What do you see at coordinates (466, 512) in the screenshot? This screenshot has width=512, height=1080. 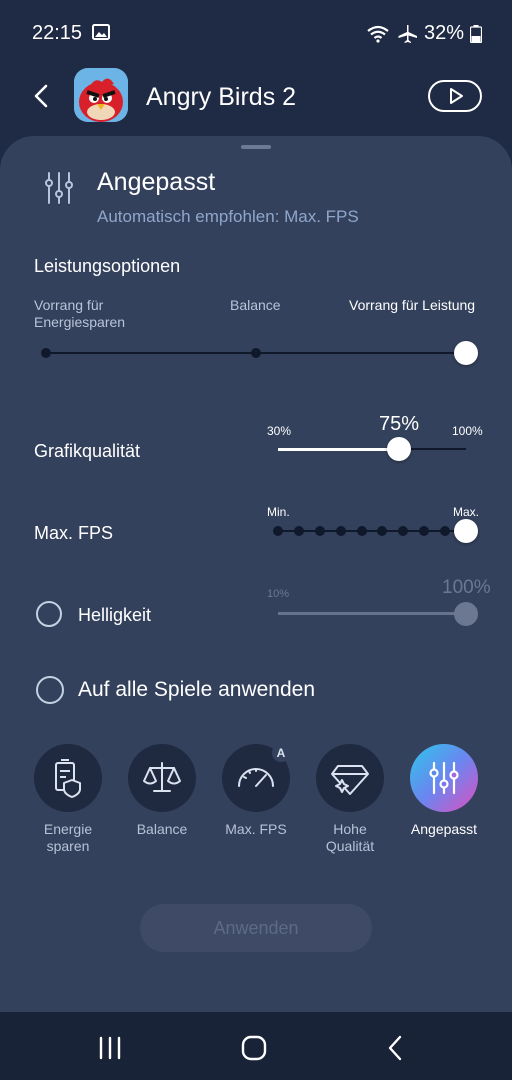 I see `fps-max-label: Max.` at bounding box center [466, 512].